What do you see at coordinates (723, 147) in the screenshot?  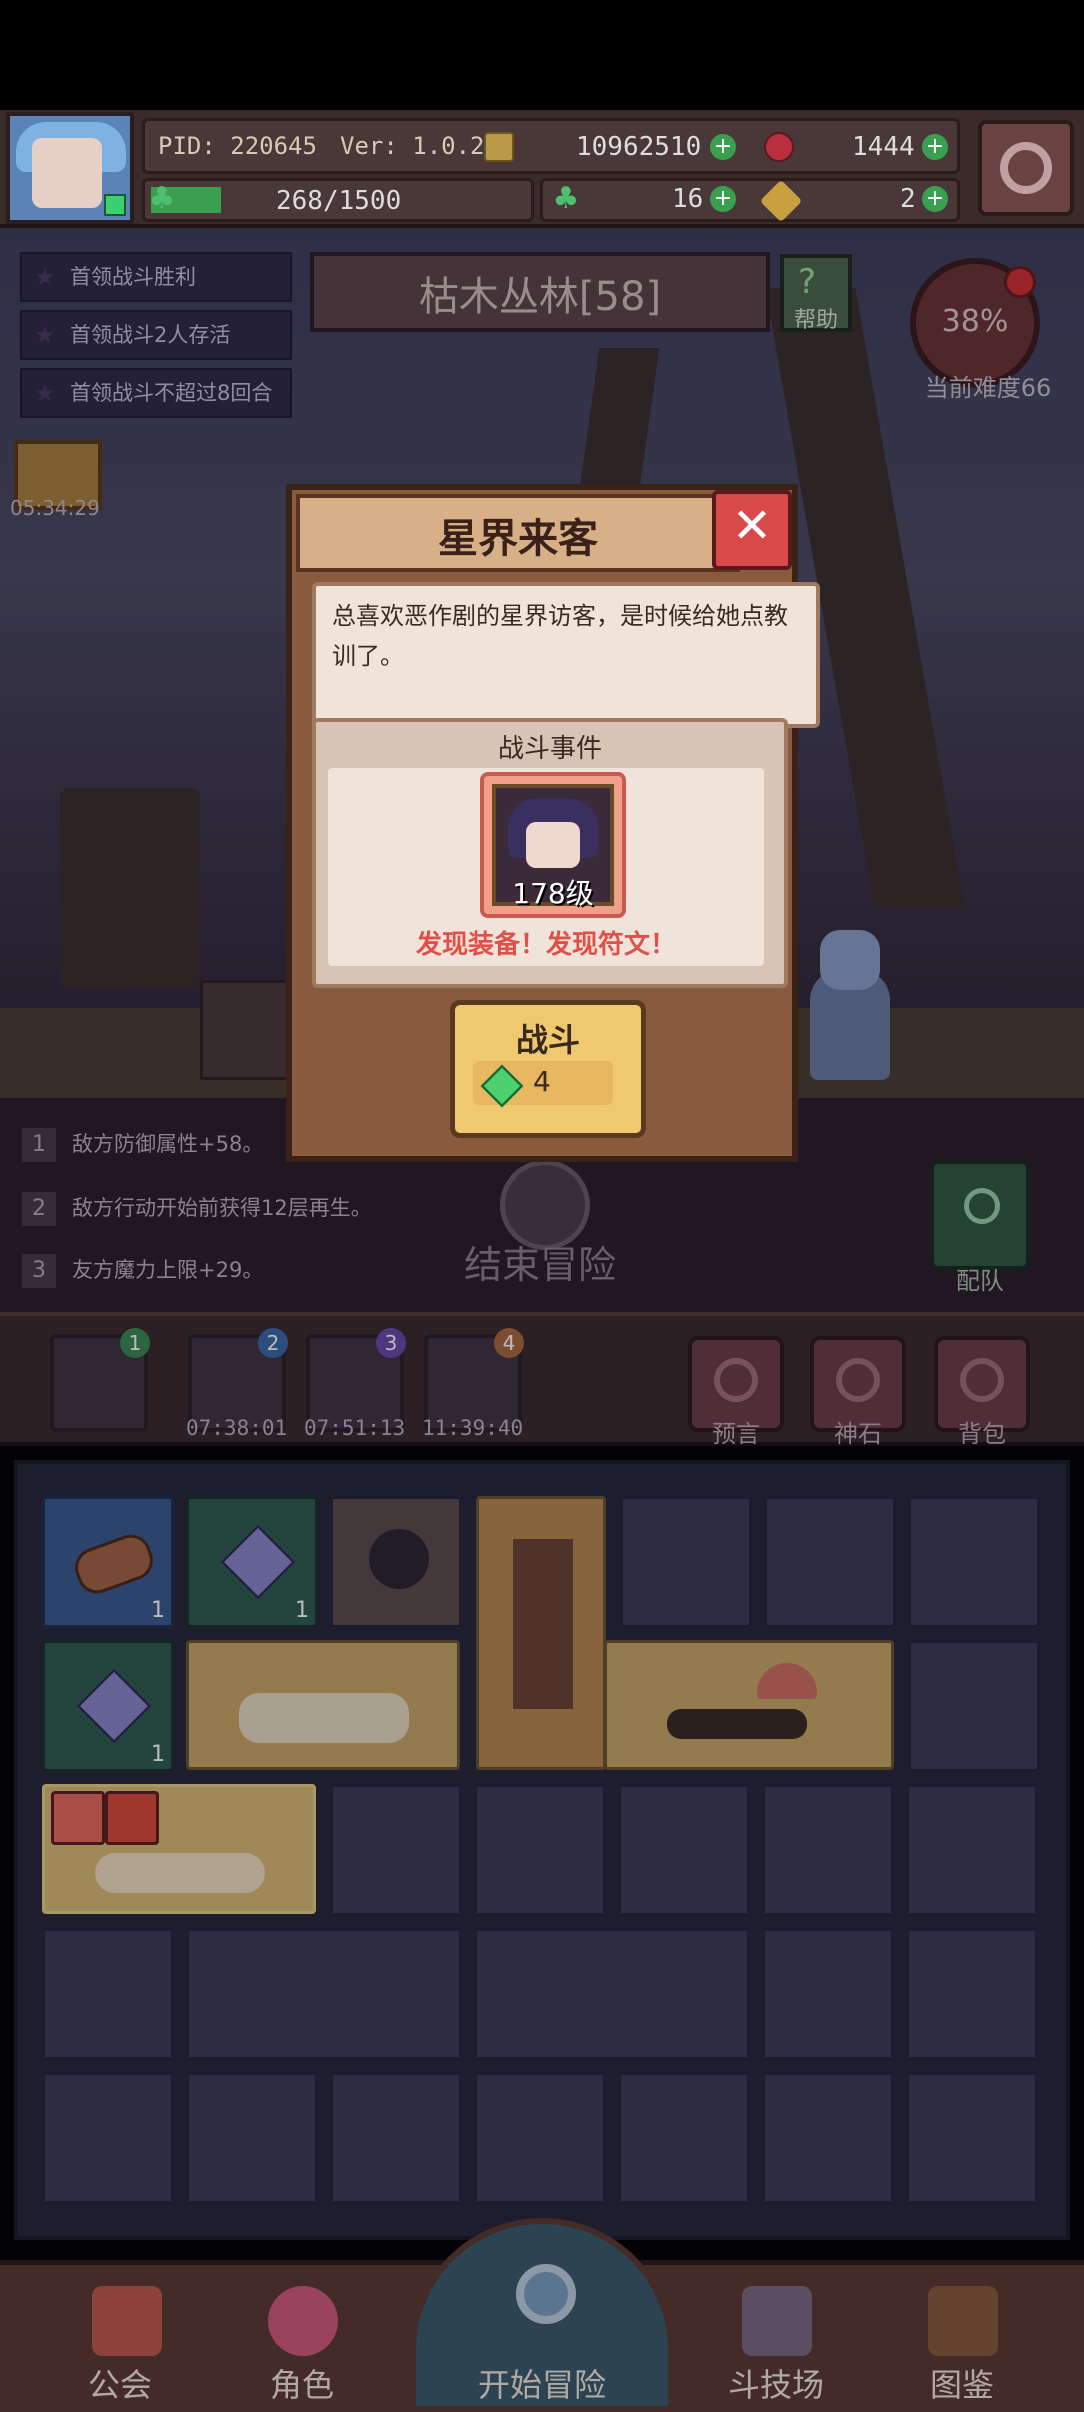 I see `add-gold-button: +` at bounding box center [723, 147].